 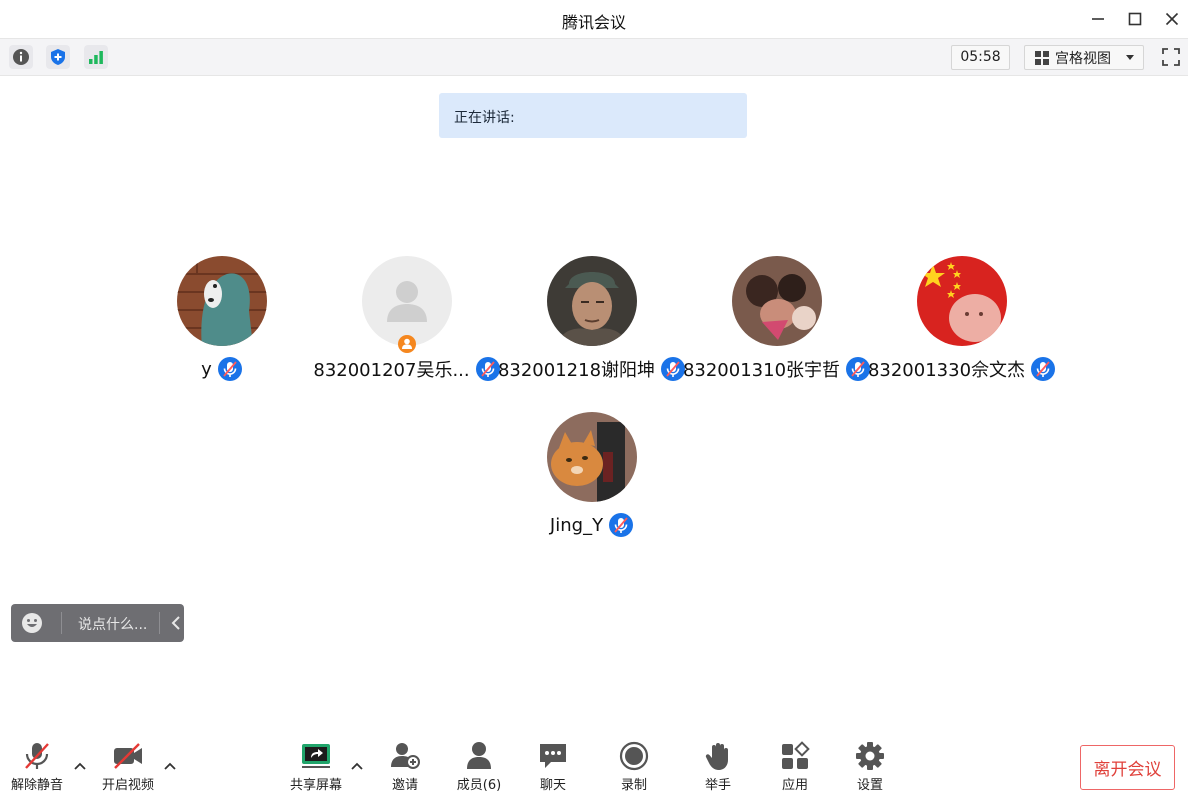 I want to click on participant-tile: 832001310张宇哲, so click(x=777, y=326).